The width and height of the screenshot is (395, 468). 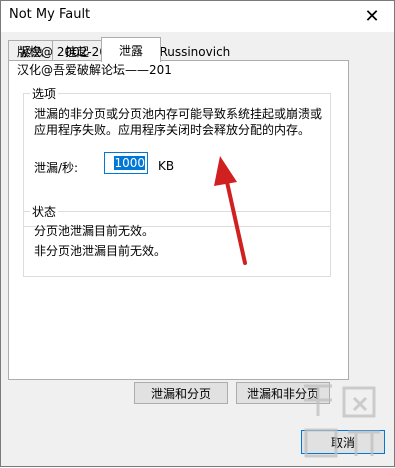 I want to click on tab-label: 泄露, so click(x=130, y=50).